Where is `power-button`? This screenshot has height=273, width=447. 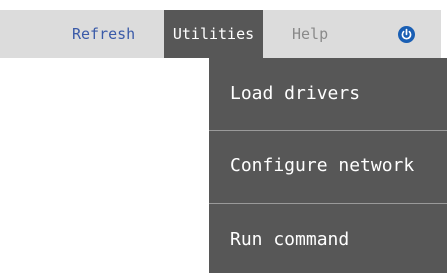 power-button is located at coordinates (406, 34).